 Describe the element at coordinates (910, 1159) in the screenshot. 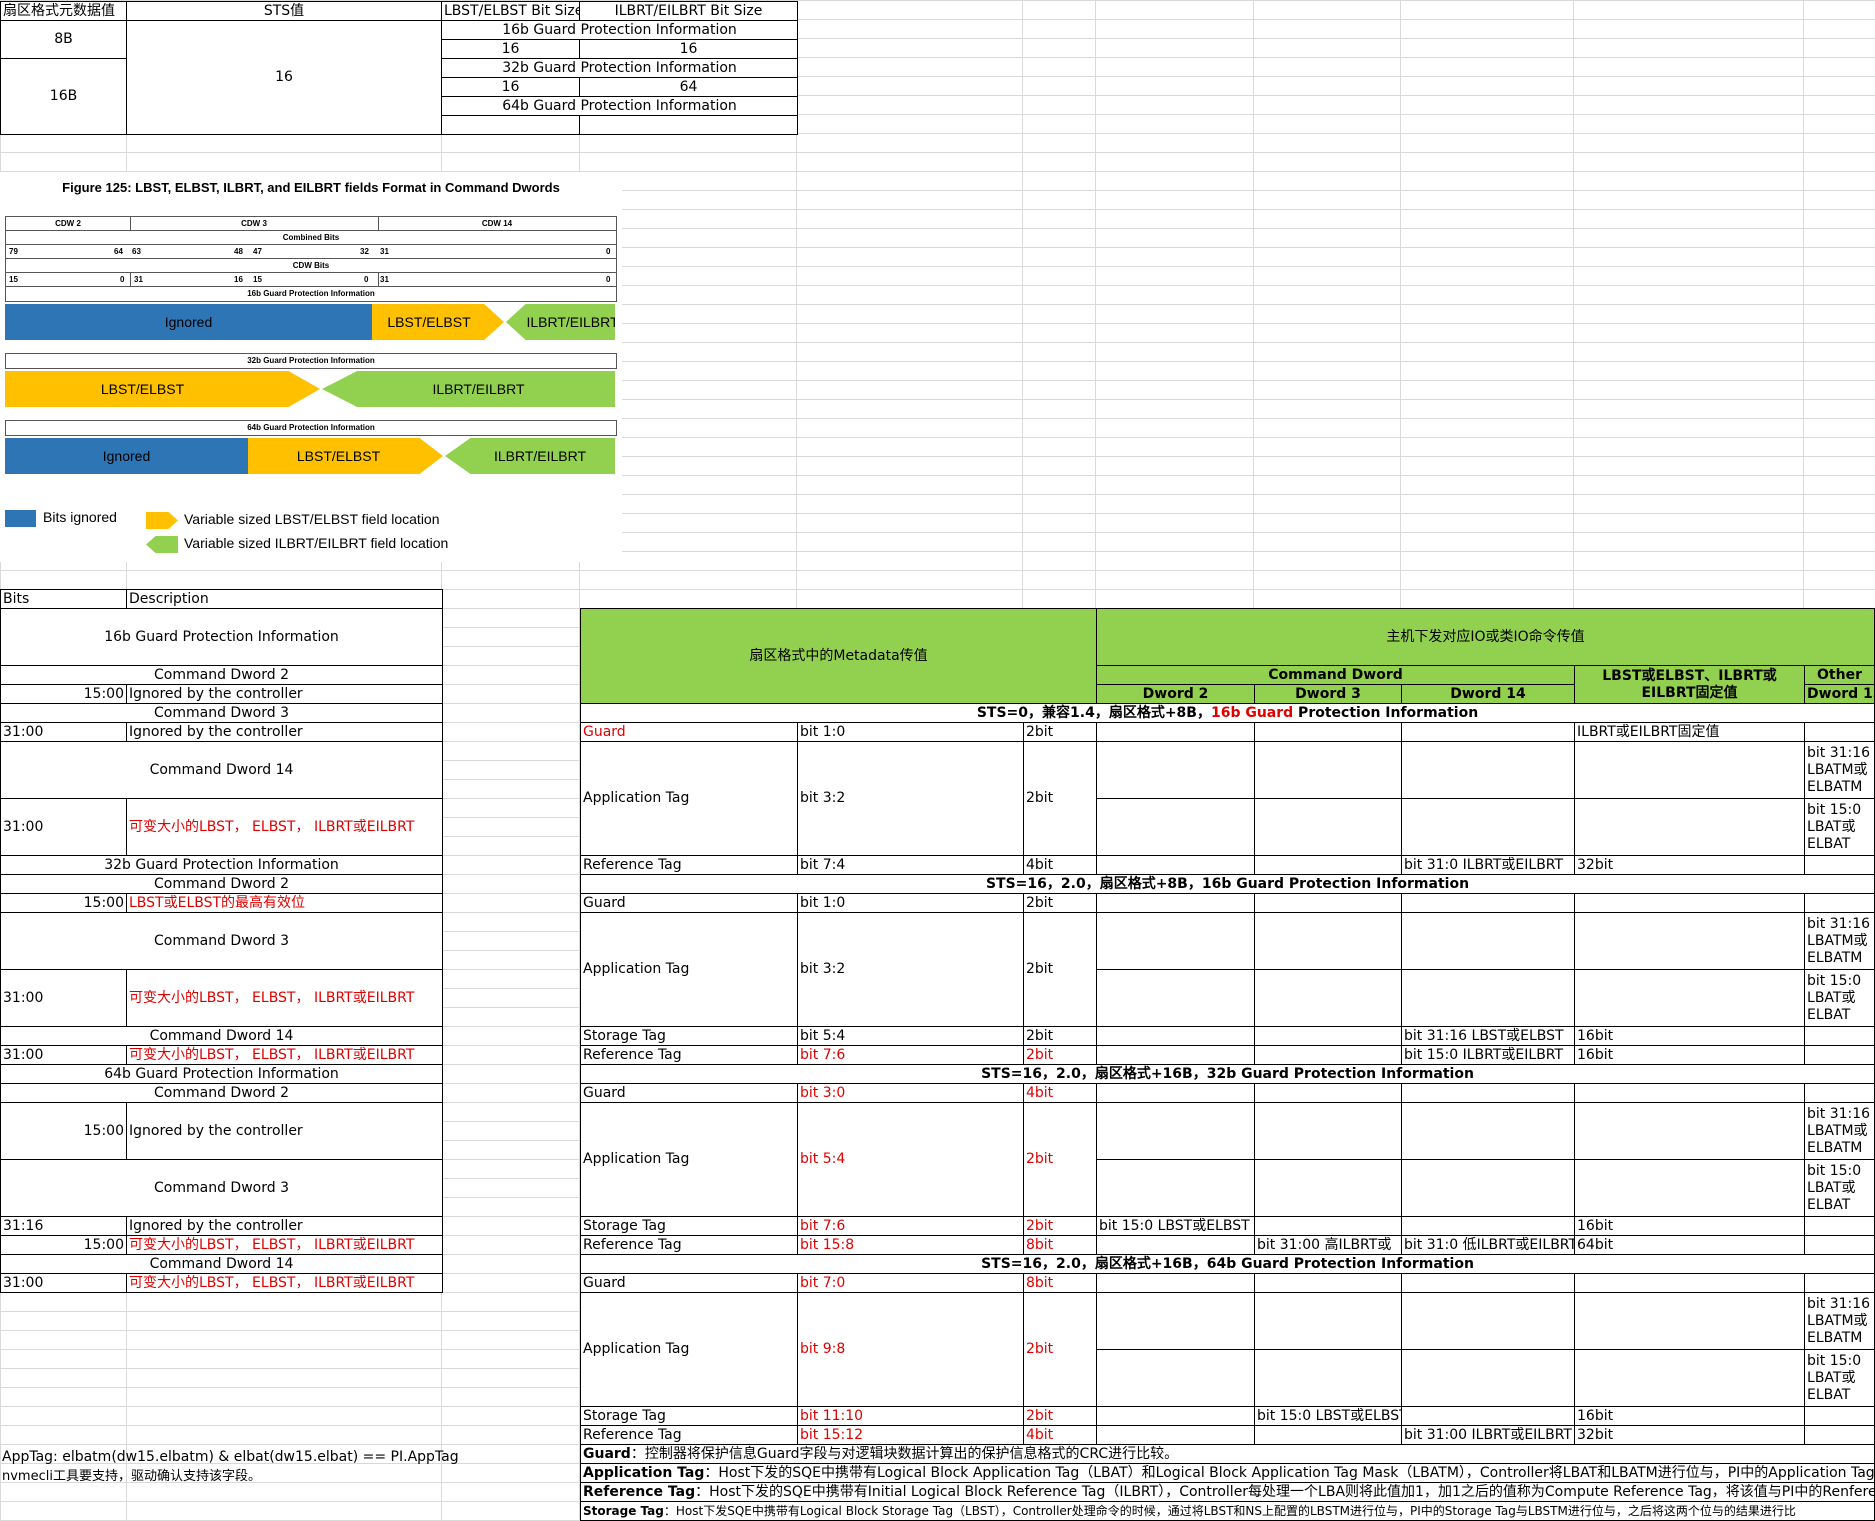

I see `bits-cell: bit 5:4` at that location.